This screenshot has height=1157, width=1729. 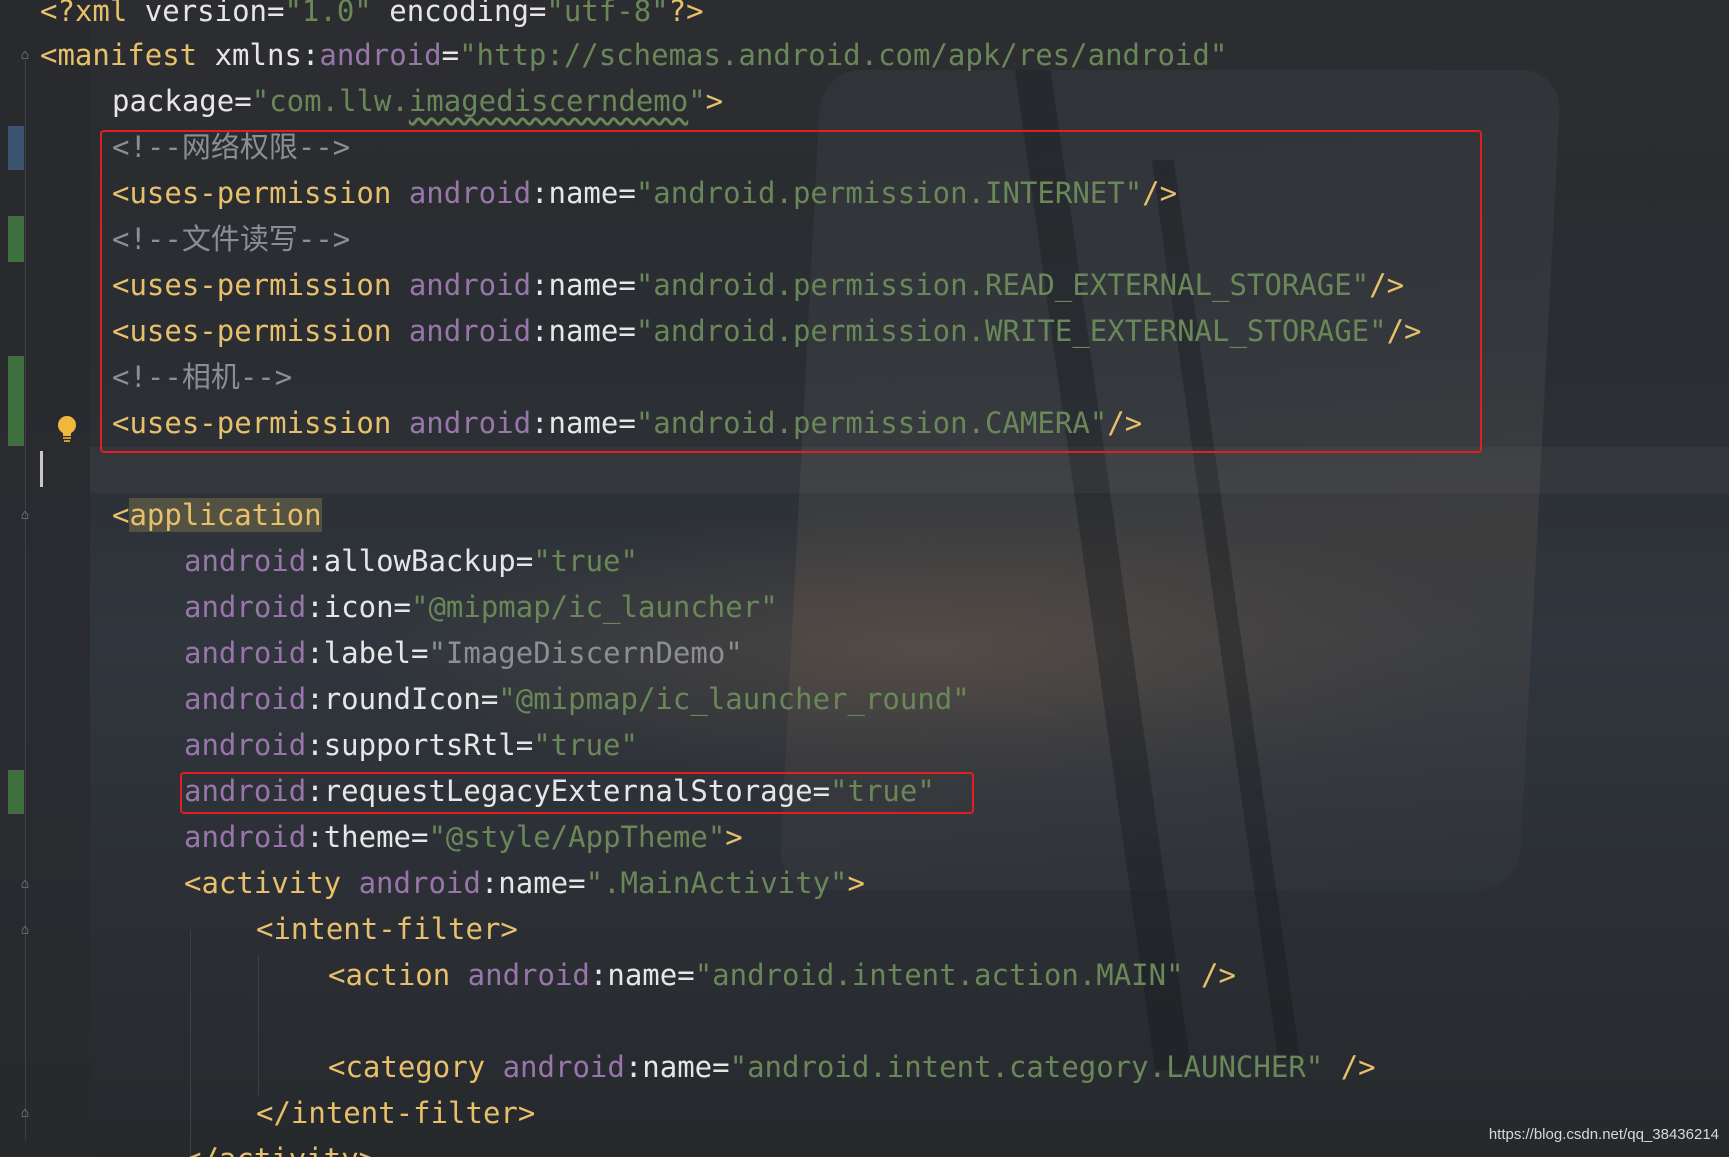 I want to click on code-line-supports-rtl: android:supportsRtl="true", so click(x=411, y=745).